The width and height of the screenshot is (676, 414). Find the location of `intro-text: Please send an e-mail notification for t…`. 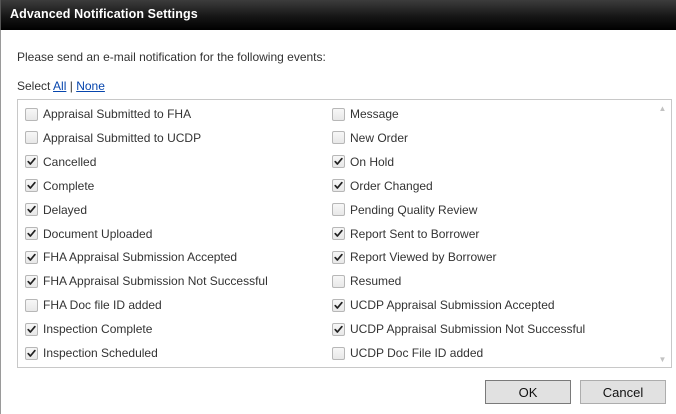

intro-text: Please send an e-mail notification for t… is located at coordinates (171, 57).